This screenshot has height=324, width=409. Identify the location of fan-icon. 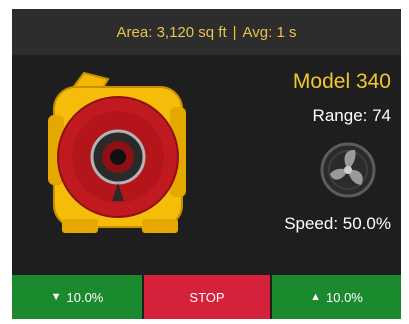
(348, 170).